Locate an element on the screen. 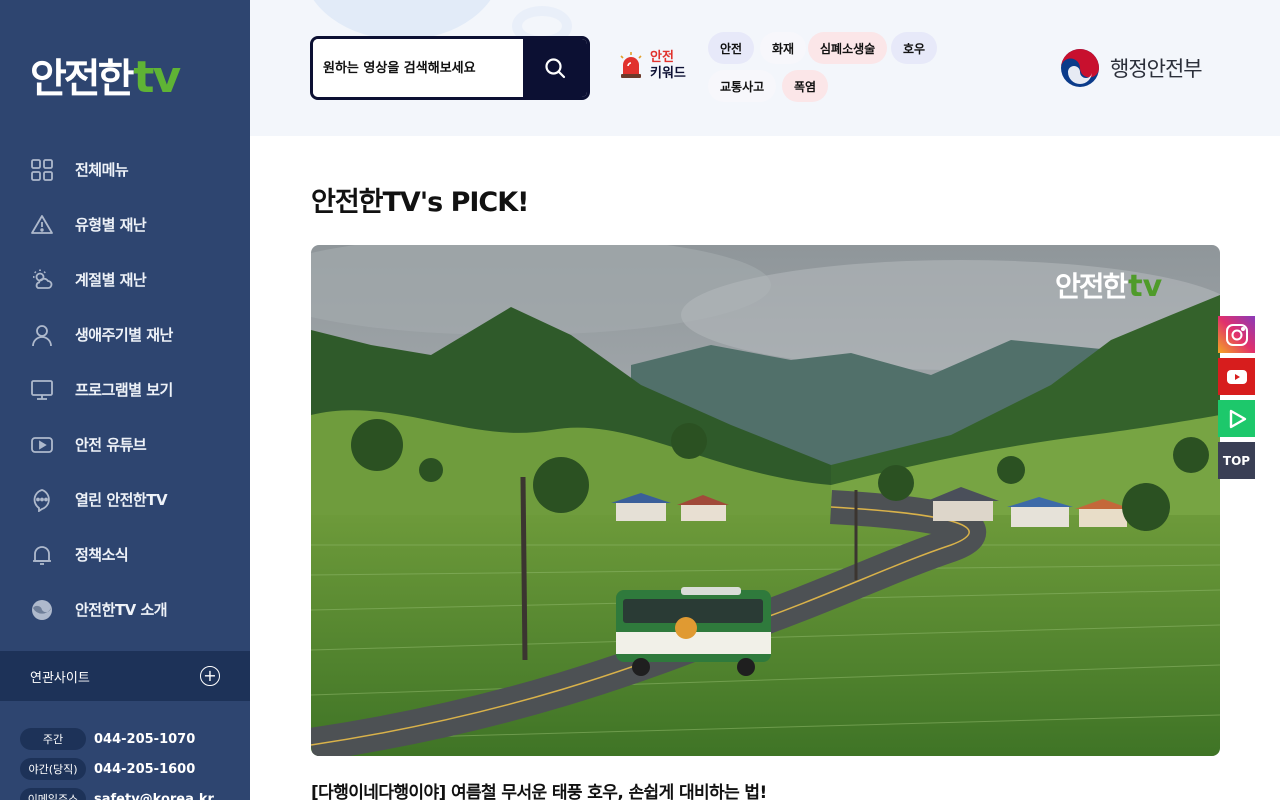  search-button is located at coordinates (555, 68).